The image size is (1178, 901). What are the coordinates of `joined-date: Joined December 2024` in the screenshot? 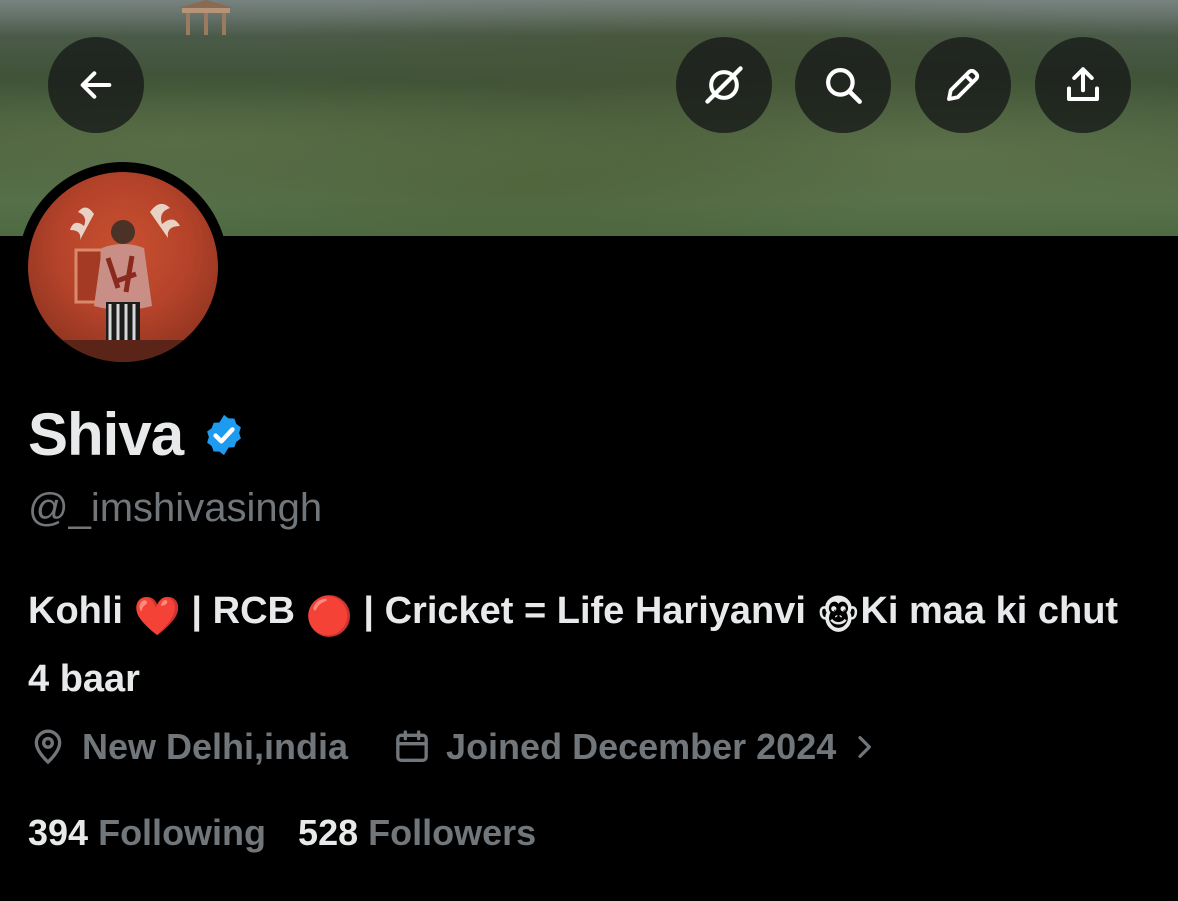 It's located at (641, 747).